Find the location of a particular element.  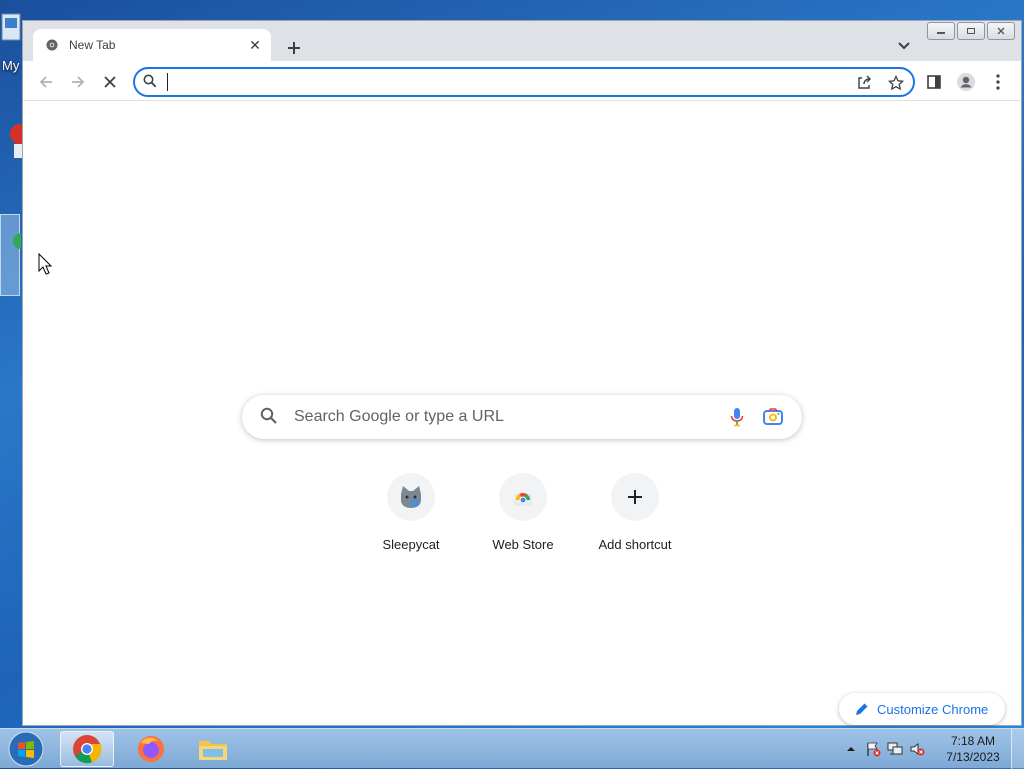

shortcut-add: Add shortcut is located at coordinates (635, 523).